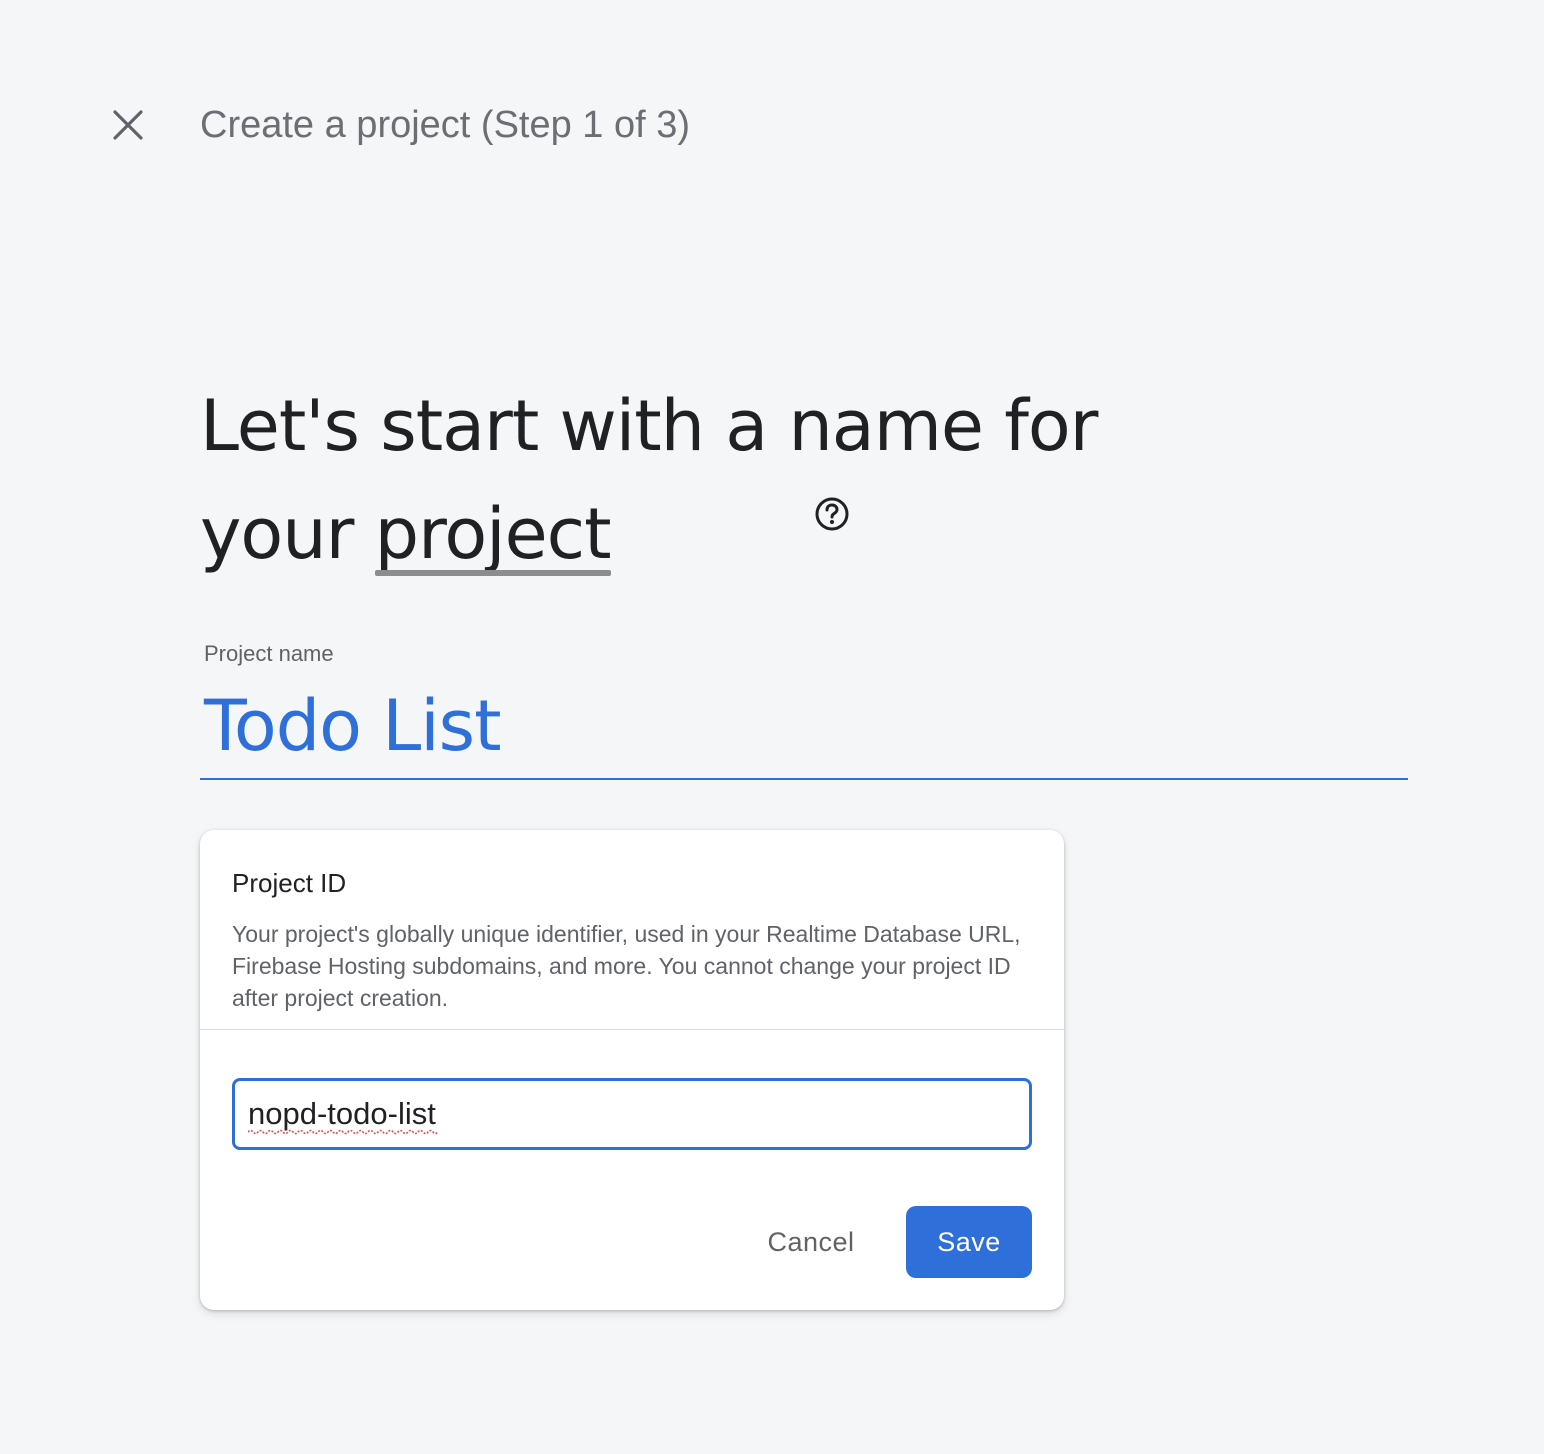  What do you see at coordinates (832, 514) in the screenshot?
I see `help-circle-icon` at bounding box center [832, 514].